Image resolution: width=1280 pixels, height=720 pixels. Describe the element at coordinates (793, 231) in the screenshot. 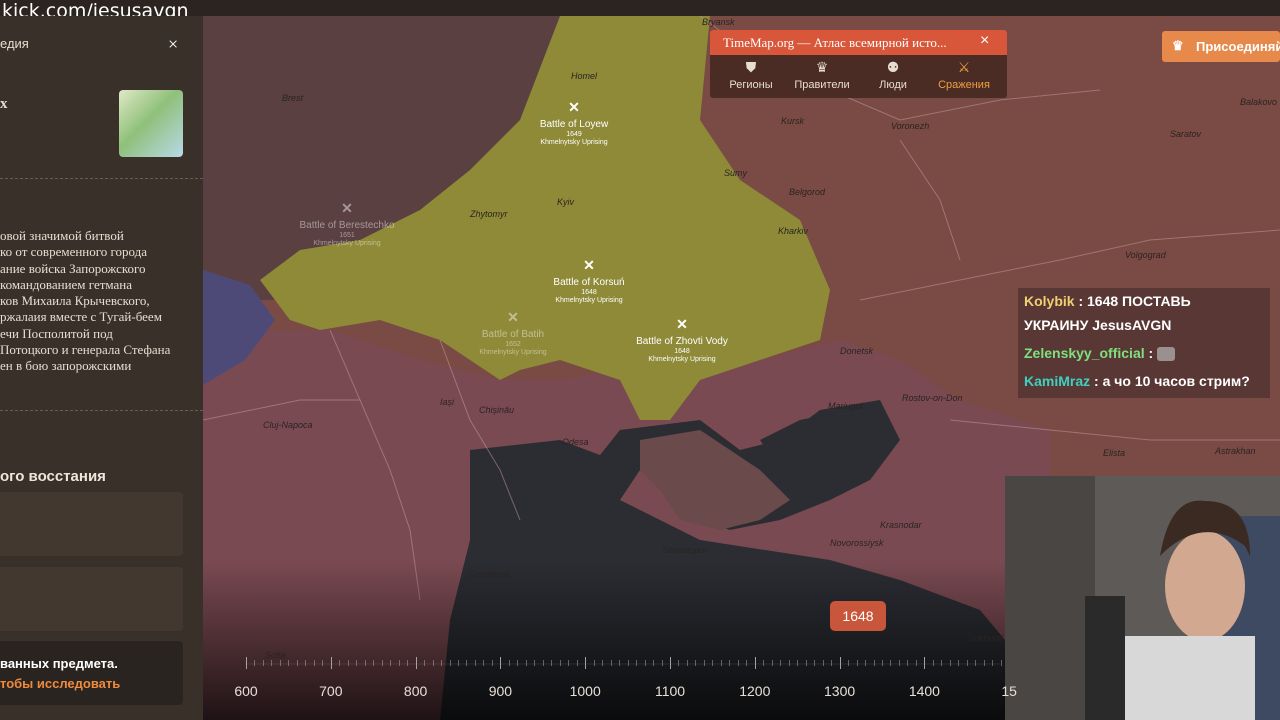

I see `city-label: Kharkiv` at that location.